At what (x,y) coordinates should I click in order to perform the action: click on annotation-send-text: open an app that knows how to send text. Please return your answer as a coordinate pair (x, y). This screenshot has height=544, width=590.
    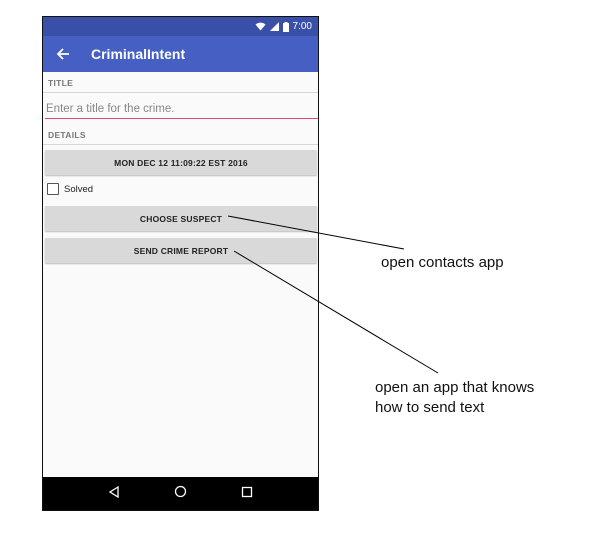
    Looking at the image, I should click on (480, 398).